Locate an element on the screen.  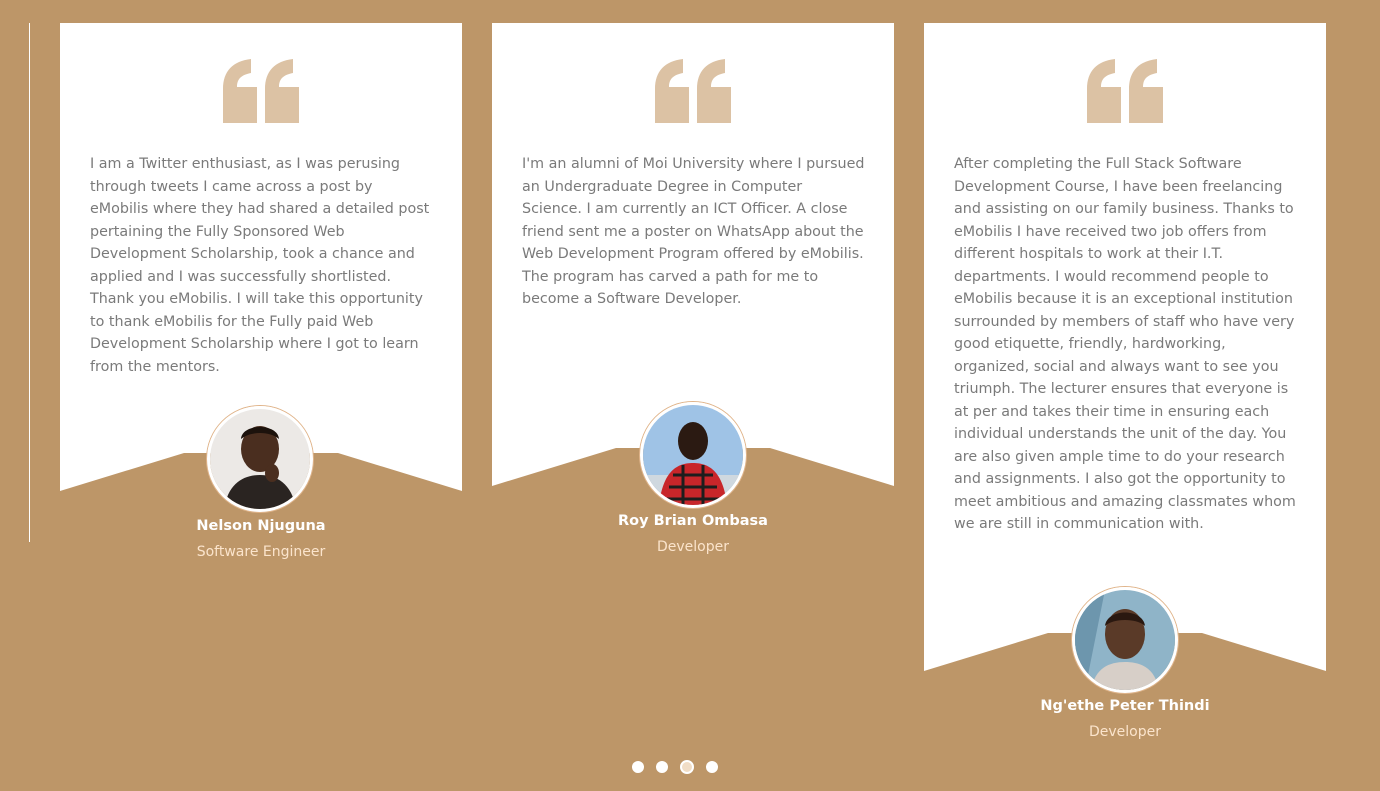
author-name: Nelson Njuguna is located at coordinates (261, 526).